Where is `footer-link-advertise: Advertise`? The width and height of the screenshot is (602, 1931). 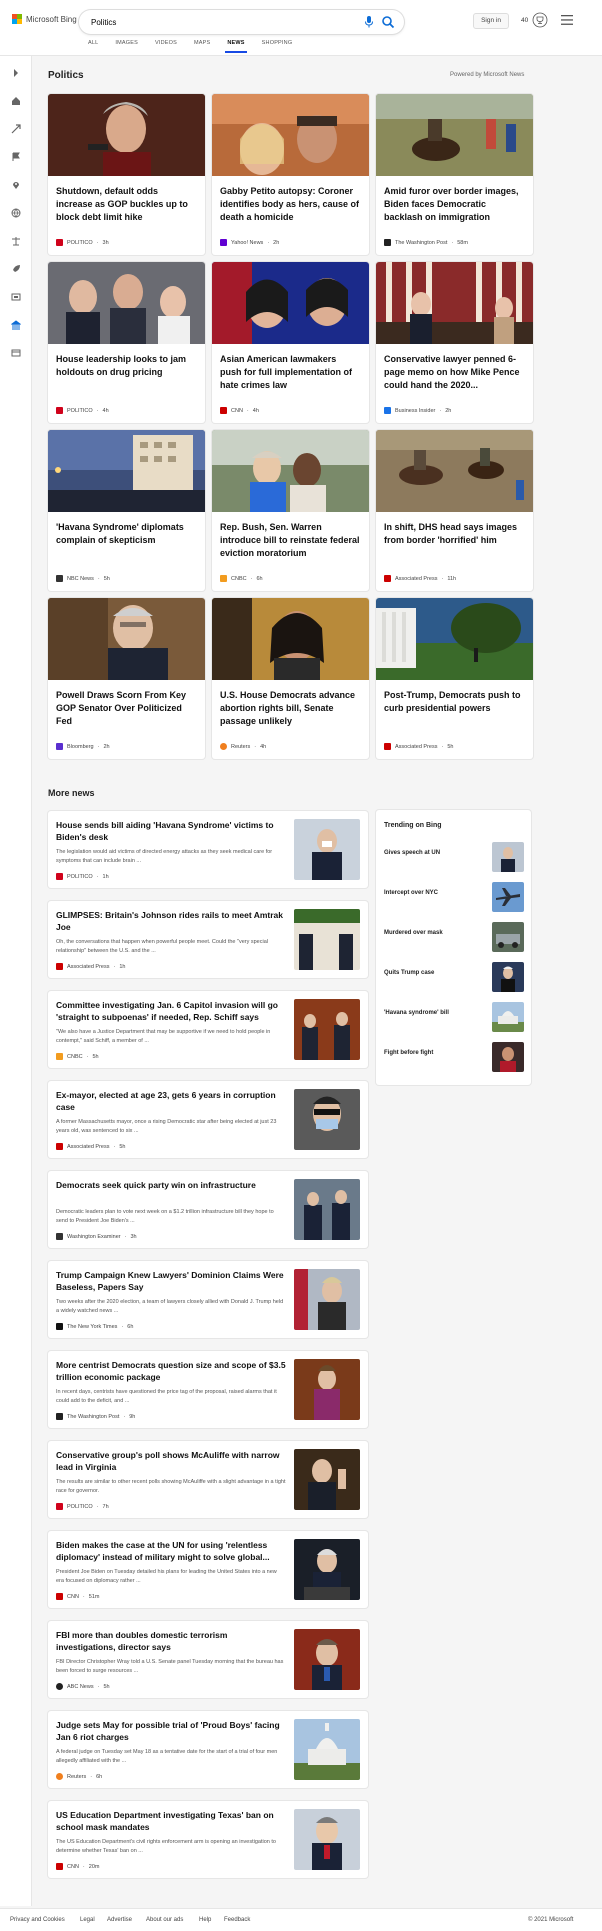 footer-link-advertise: Advertise is located at coordinates (119, 1920).